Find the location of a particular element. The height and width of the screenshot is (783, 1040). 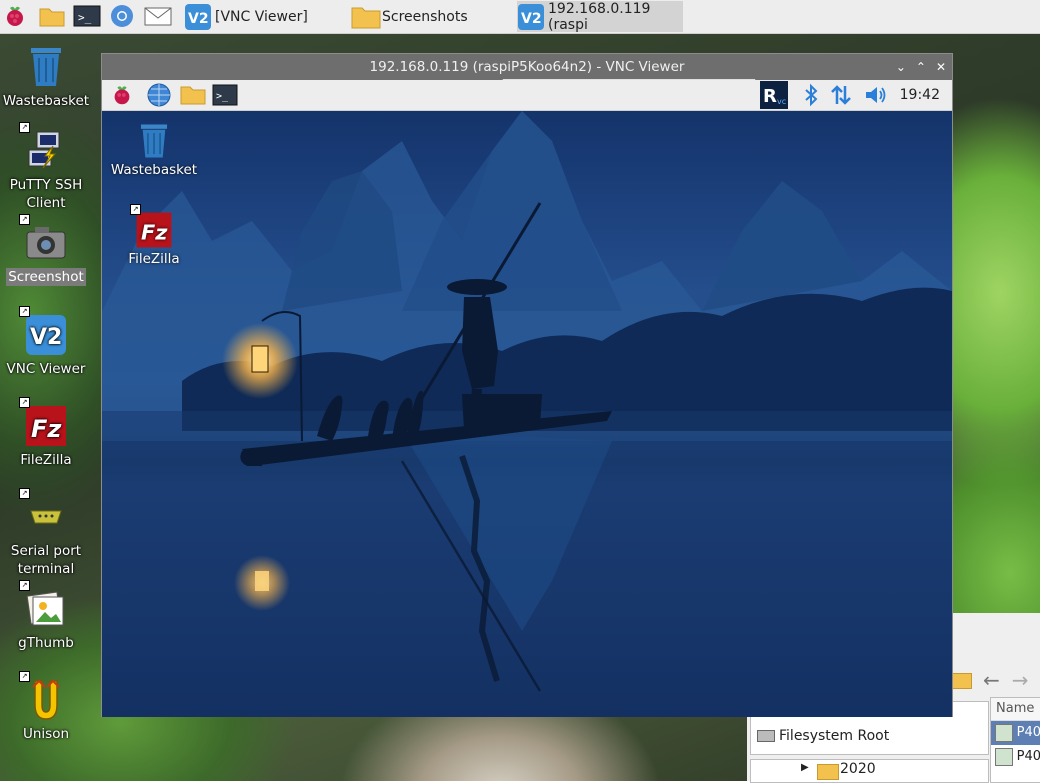

svg-text: R is located at coordinates (770, 96).